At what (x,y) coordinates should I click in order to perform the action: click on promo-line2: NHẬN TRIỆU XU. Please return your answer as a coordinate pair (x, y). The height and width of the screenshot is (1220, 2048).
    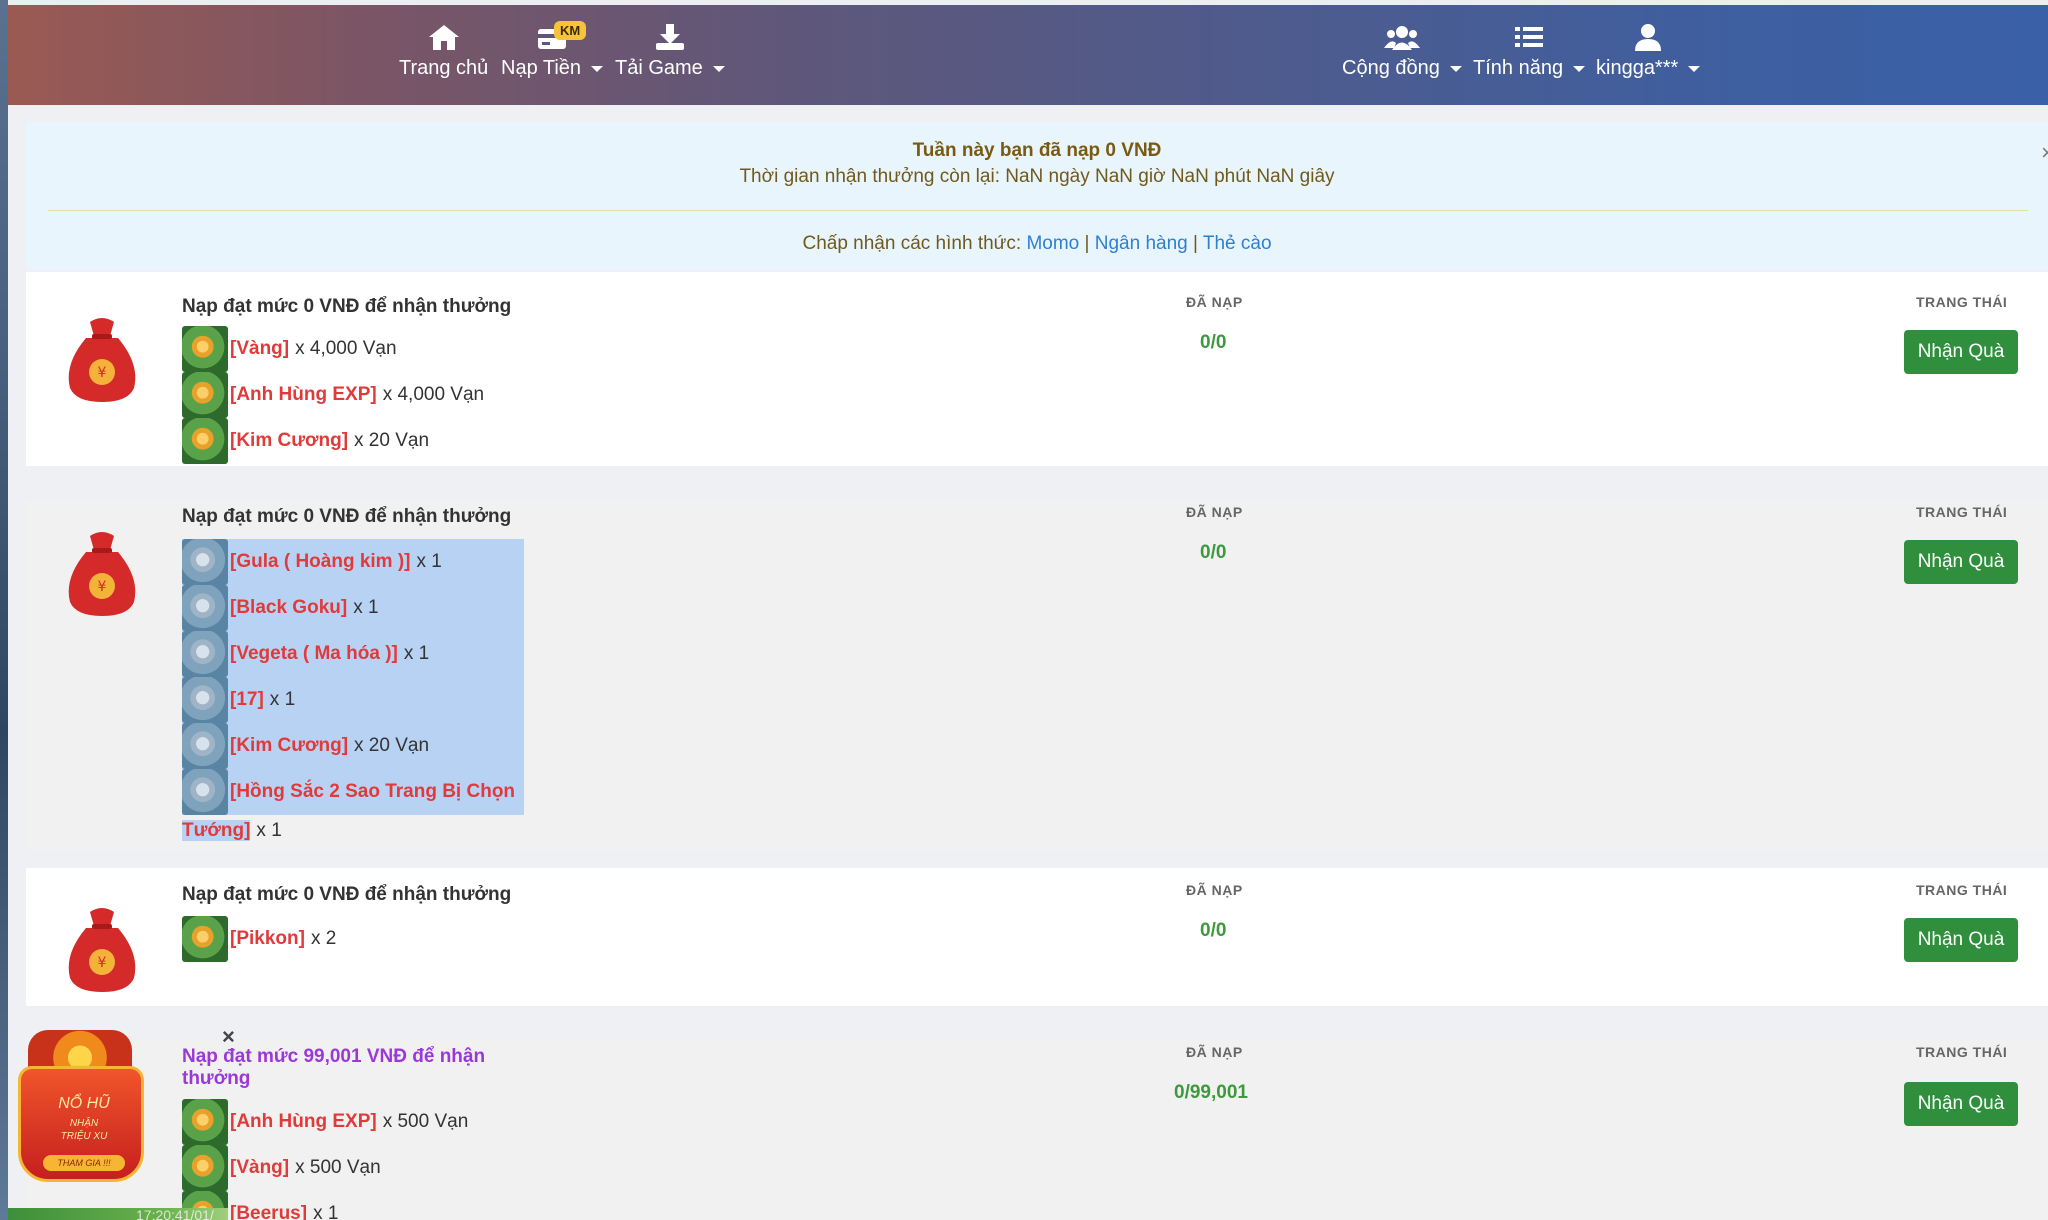
    Looking at the image, I should click on (84, 1130).